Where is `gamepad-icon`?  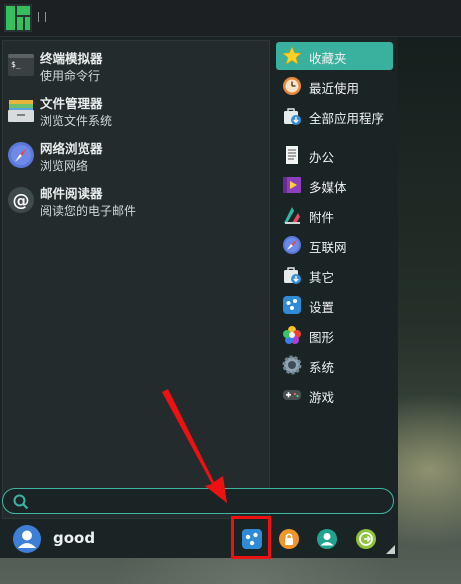
gamepad-icon is located at coordinates (292, 395).